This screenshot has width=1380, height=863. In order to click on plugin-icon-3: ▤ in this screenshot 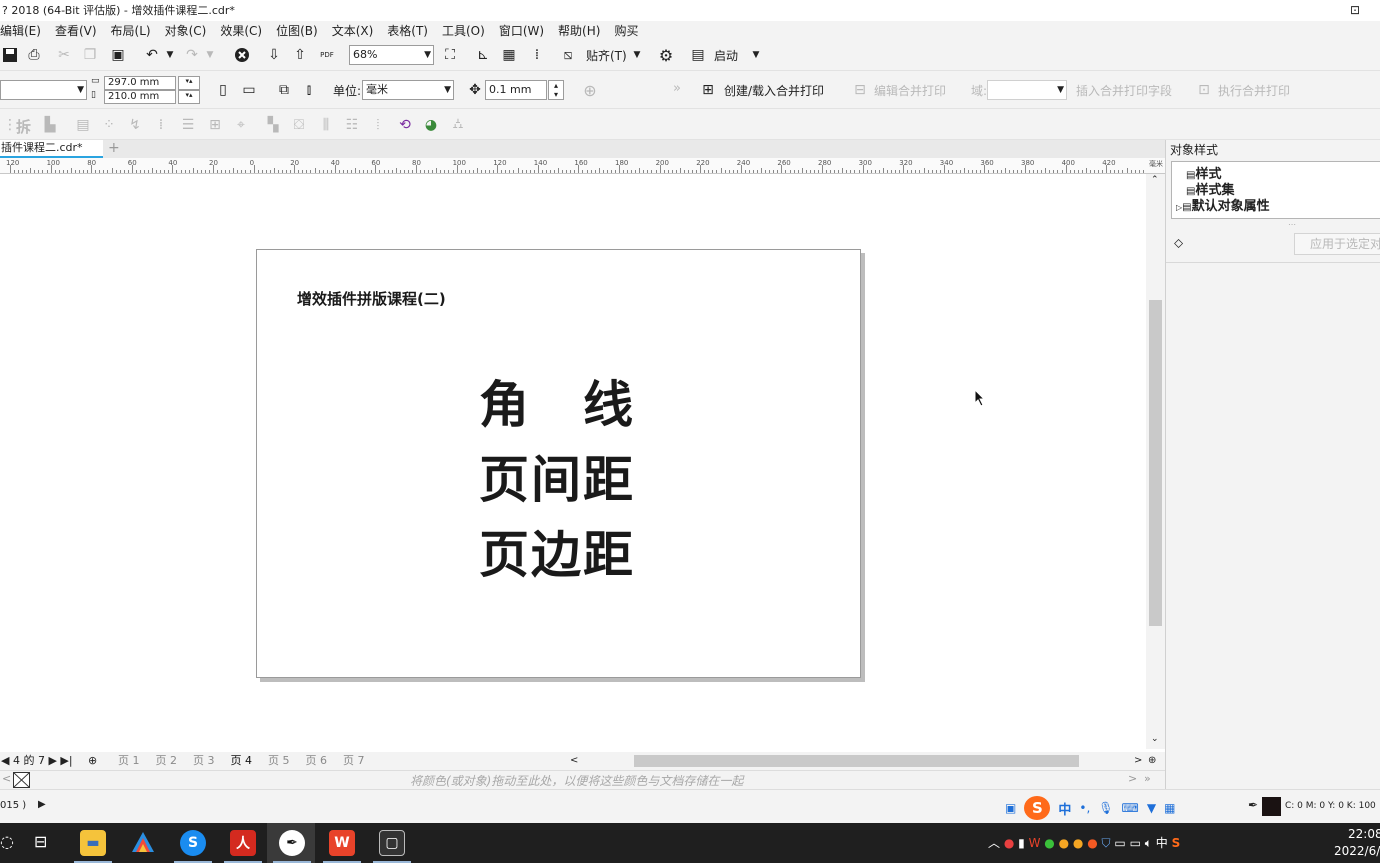, I will do `click(83, 125)`.